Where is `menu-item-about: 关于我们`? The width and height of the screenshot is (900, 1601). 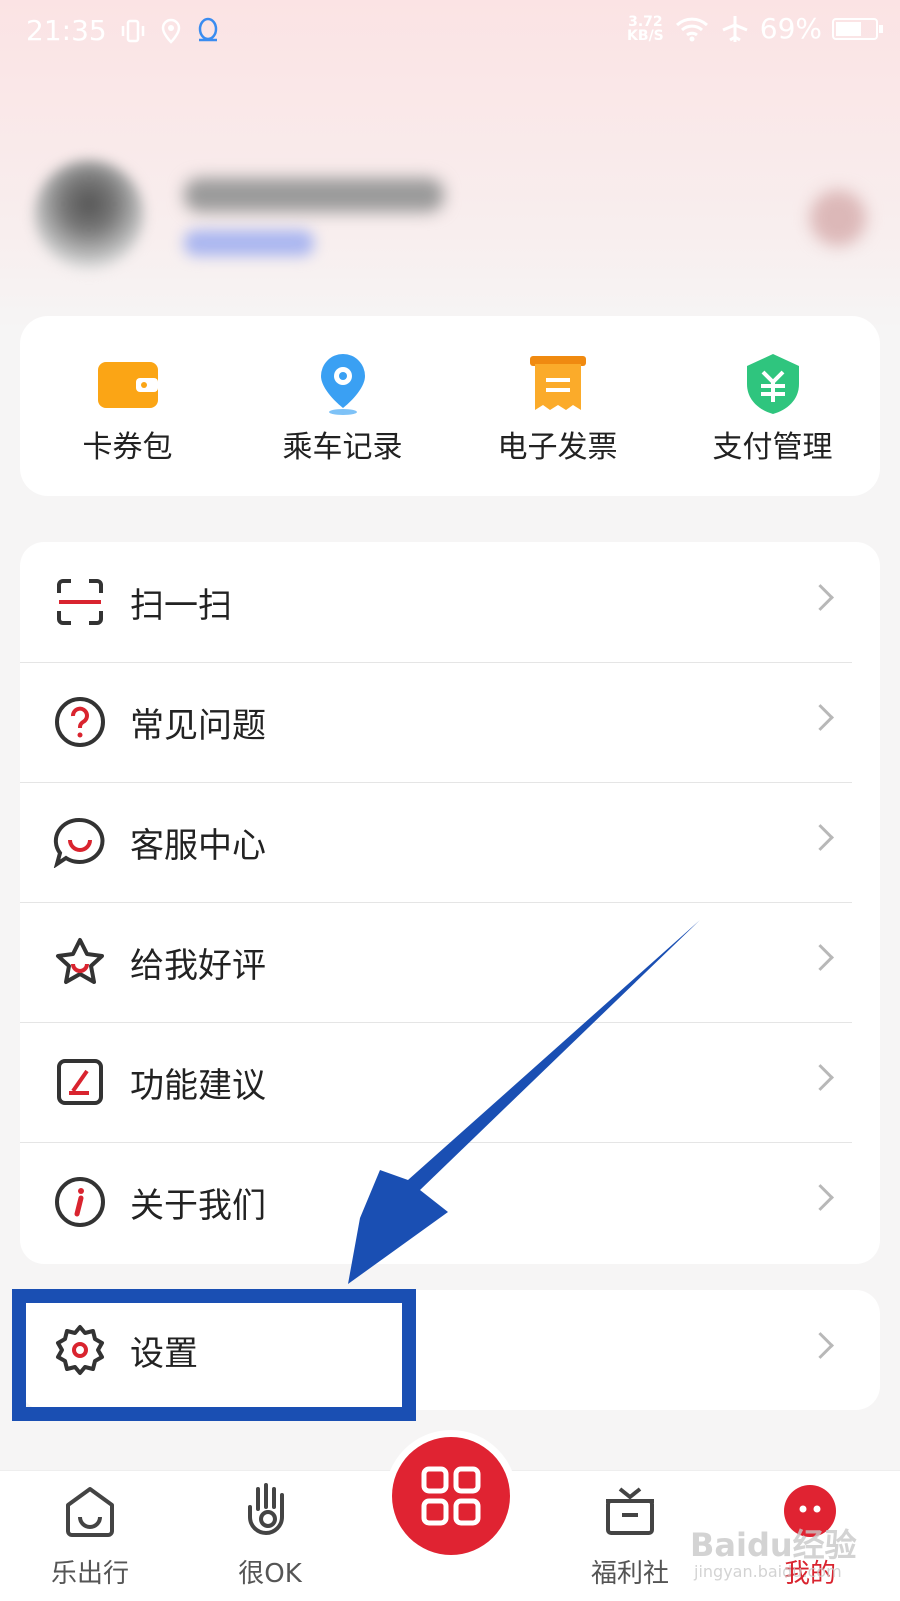
menu-item-about: 关于我们 is located at coordinates (450, 1202).